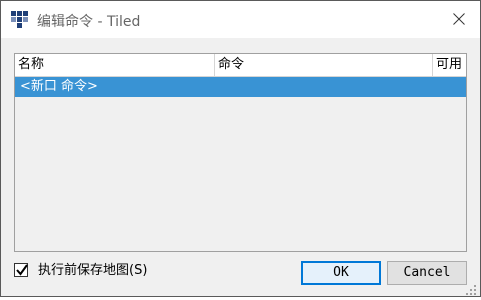 This screenshot has height=300, width=481. Describe the element at coordinates (20, 20) in the screenshot. I see `tiled-icon` at that location.